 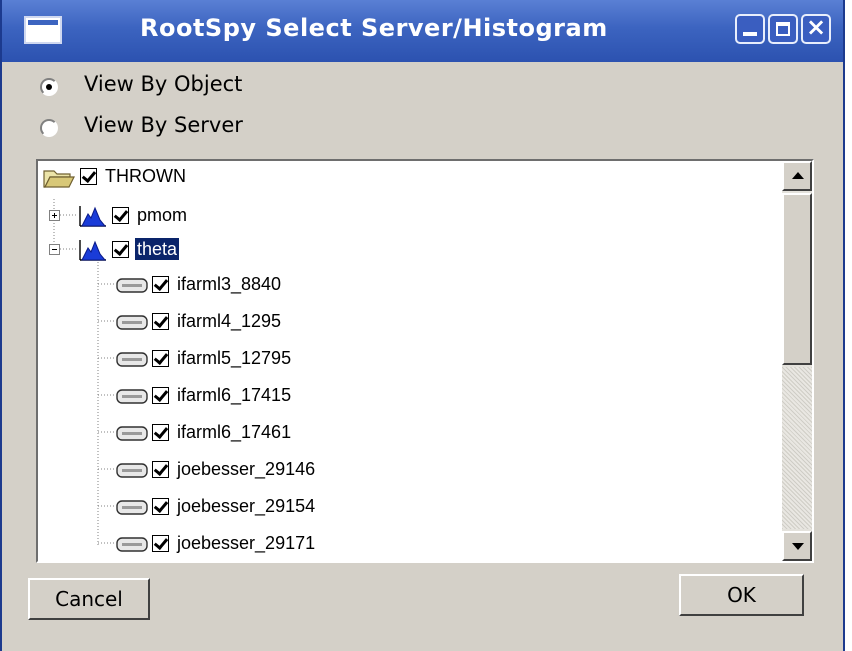 What do you see at coordinates (145, 176) in the screenshot?
I see `tree-node-label: THROWN` at bounding box center [145, 176].